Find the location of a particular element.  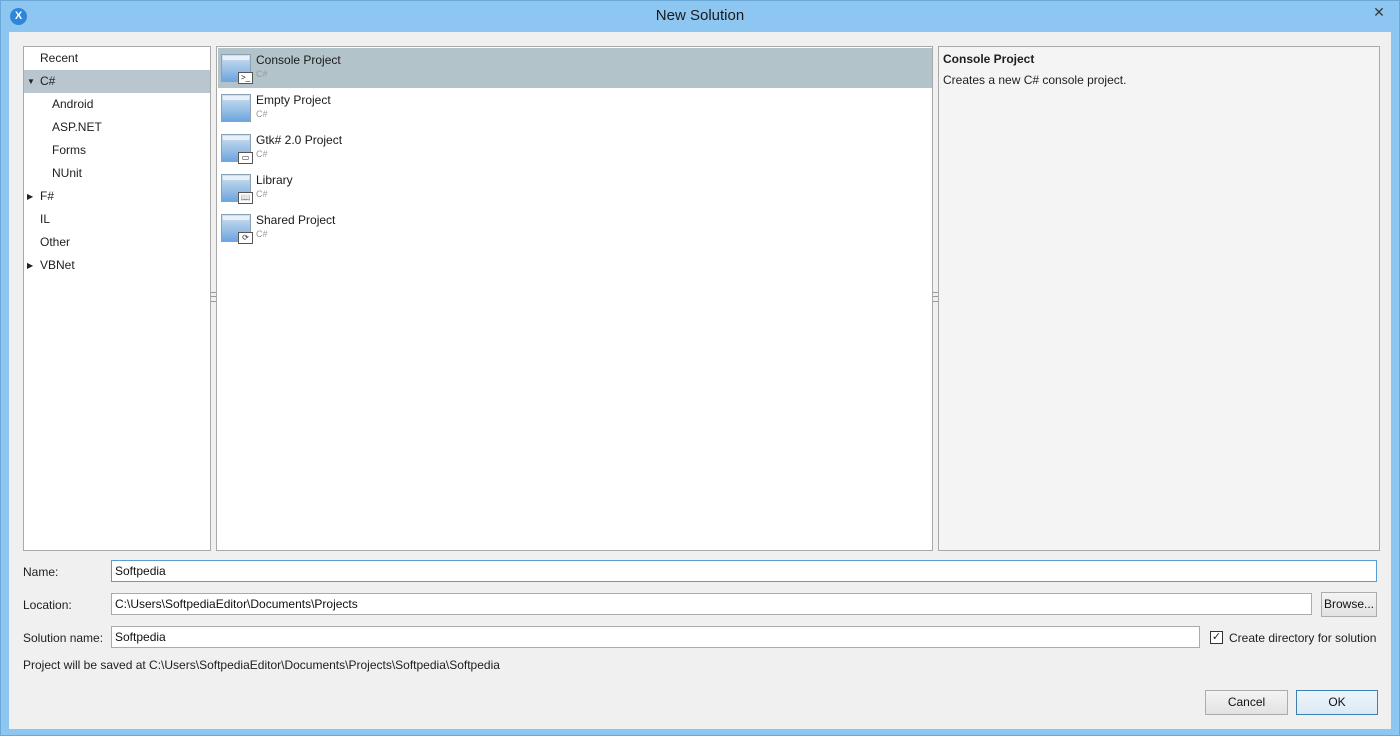

template-badge-icon: ▭ is located at coordinates (245, 158).